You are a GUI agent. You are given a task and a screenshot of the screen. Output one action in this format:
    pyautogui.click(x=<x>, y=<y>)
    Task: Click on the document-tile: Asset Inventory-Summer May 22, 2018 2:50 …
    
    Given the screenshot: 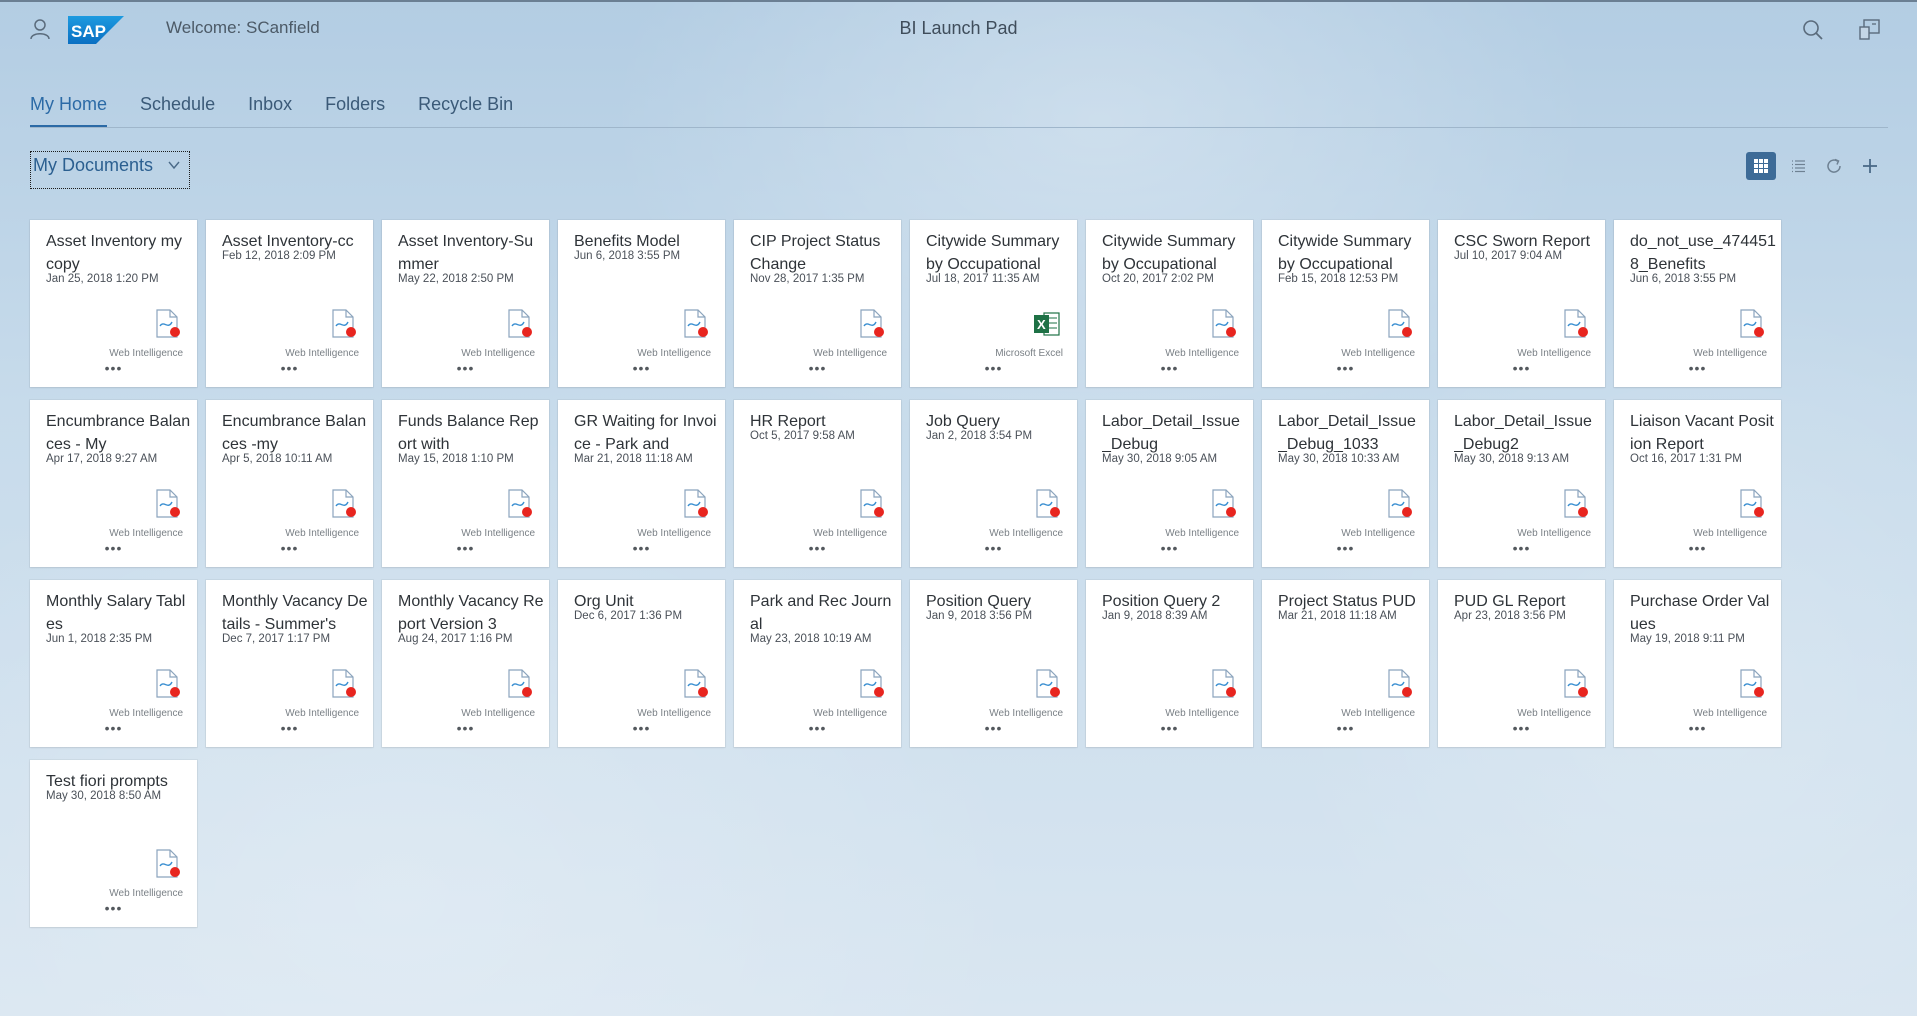 What is the action you would take?
    pyautogui.click(x=465, y=303)
    